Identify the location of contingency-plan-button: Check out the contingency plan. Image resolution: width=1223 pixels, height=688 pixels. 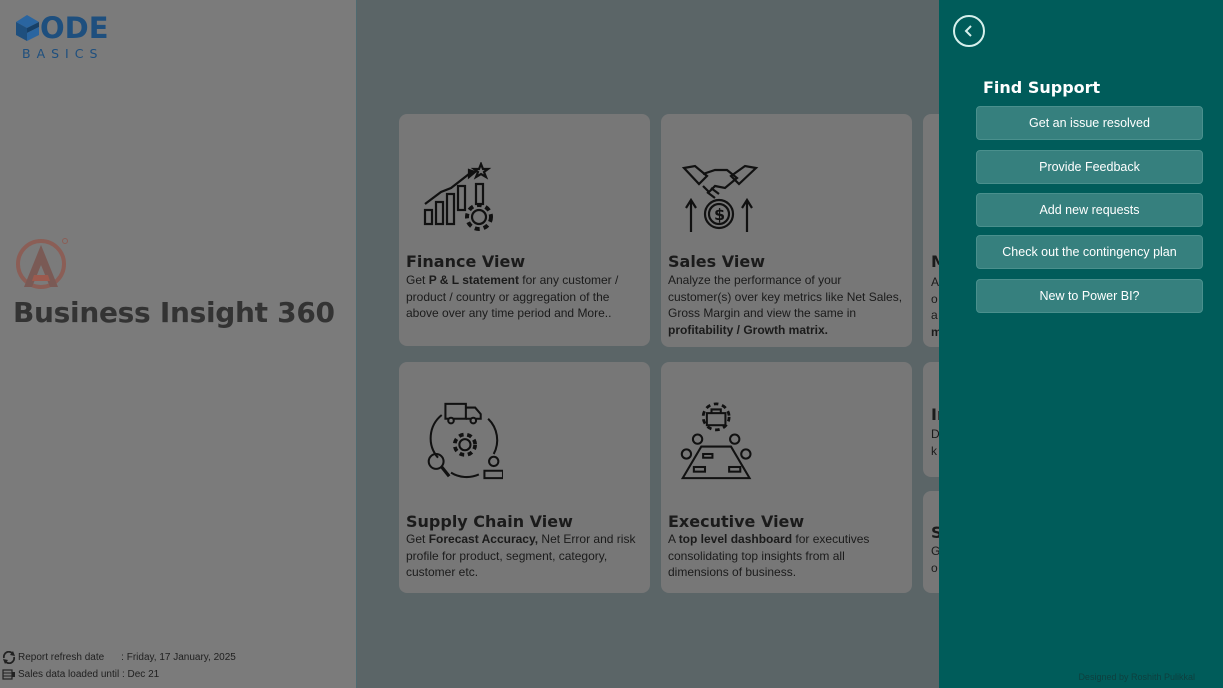
(1089, 252).